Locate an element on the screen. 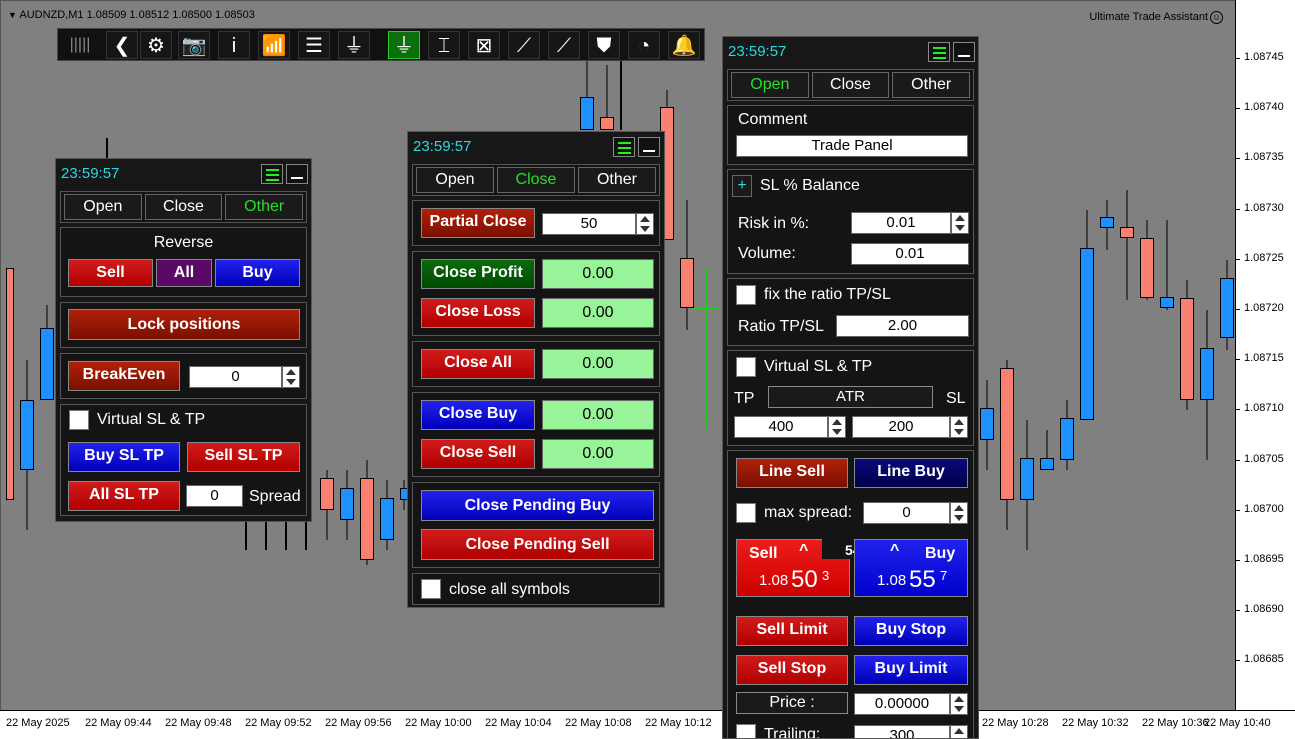 This screenshot has width=1295, height=739. buy-market-button: ^ Buy 1.08 55 7 is located at coordinates (911, 568).